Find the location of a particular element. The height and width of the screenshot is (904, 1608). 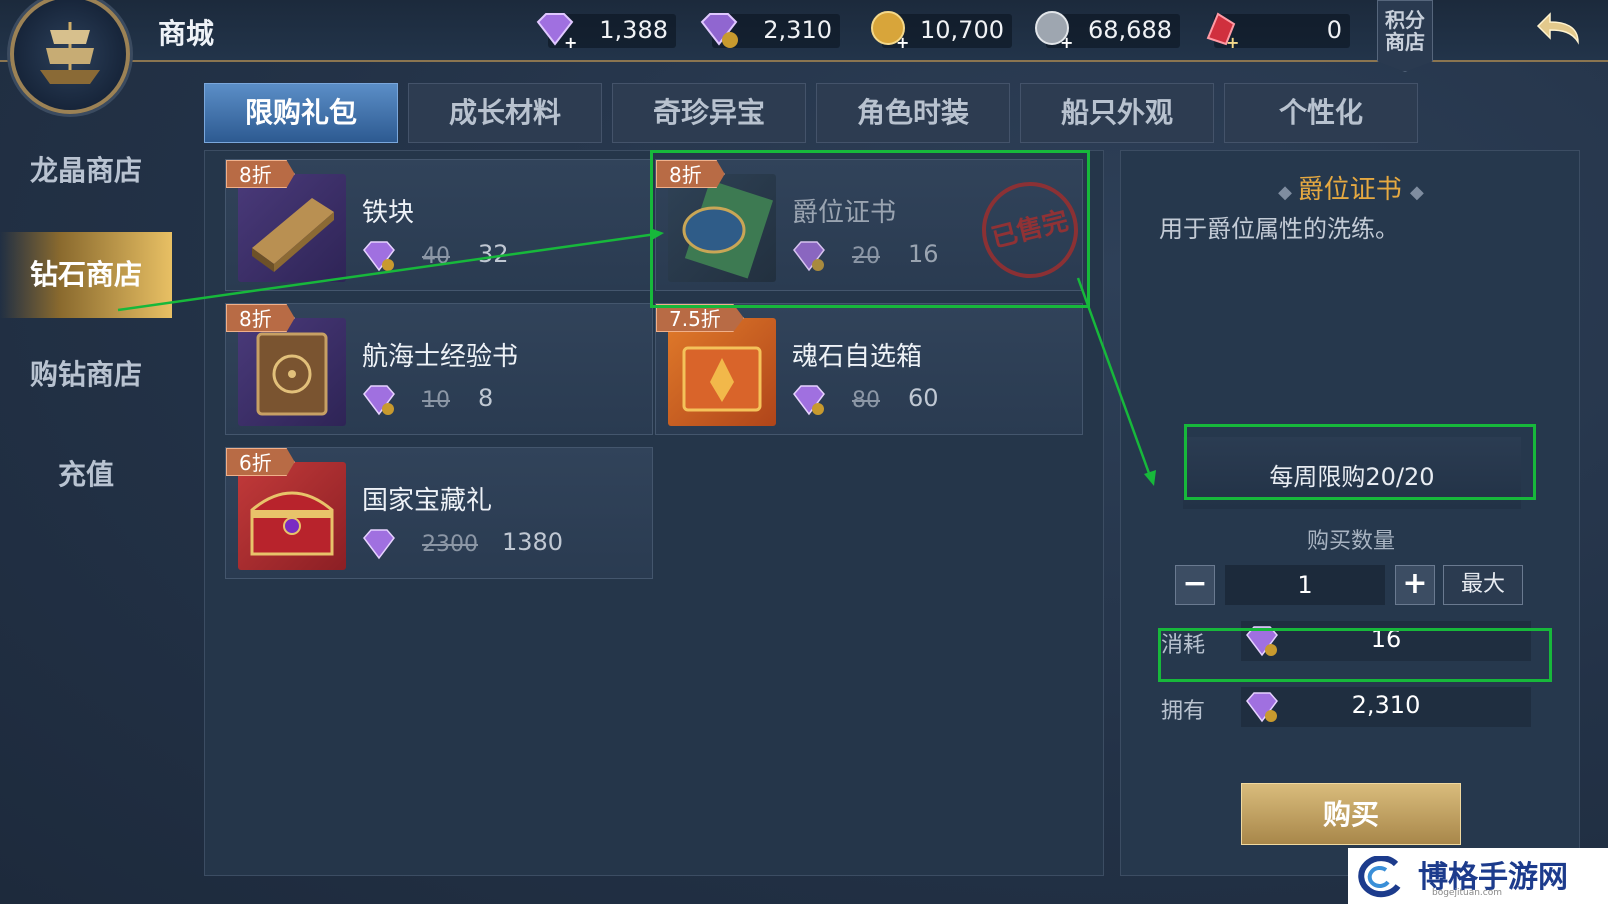

discount-badge: 6折 is located at coordinates (260, 462).